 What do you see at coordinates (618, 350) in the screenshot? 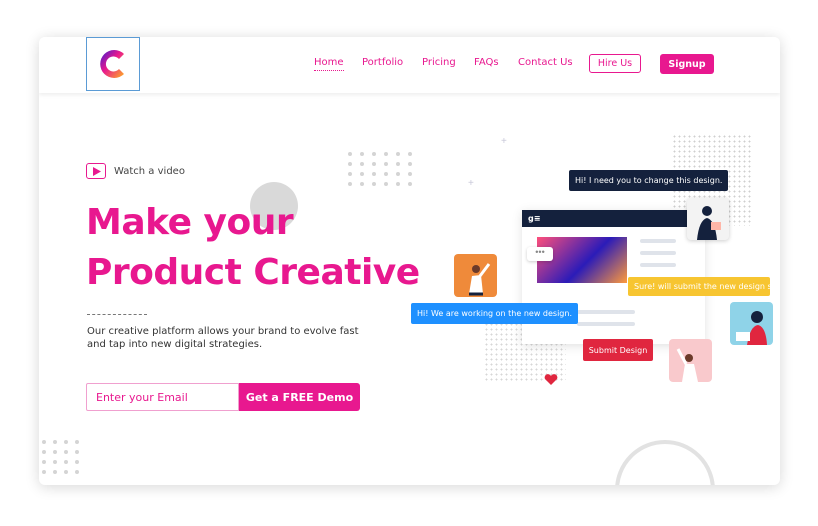
I see `submit-design-button: Submit Design` at bounding box center [618, 350].